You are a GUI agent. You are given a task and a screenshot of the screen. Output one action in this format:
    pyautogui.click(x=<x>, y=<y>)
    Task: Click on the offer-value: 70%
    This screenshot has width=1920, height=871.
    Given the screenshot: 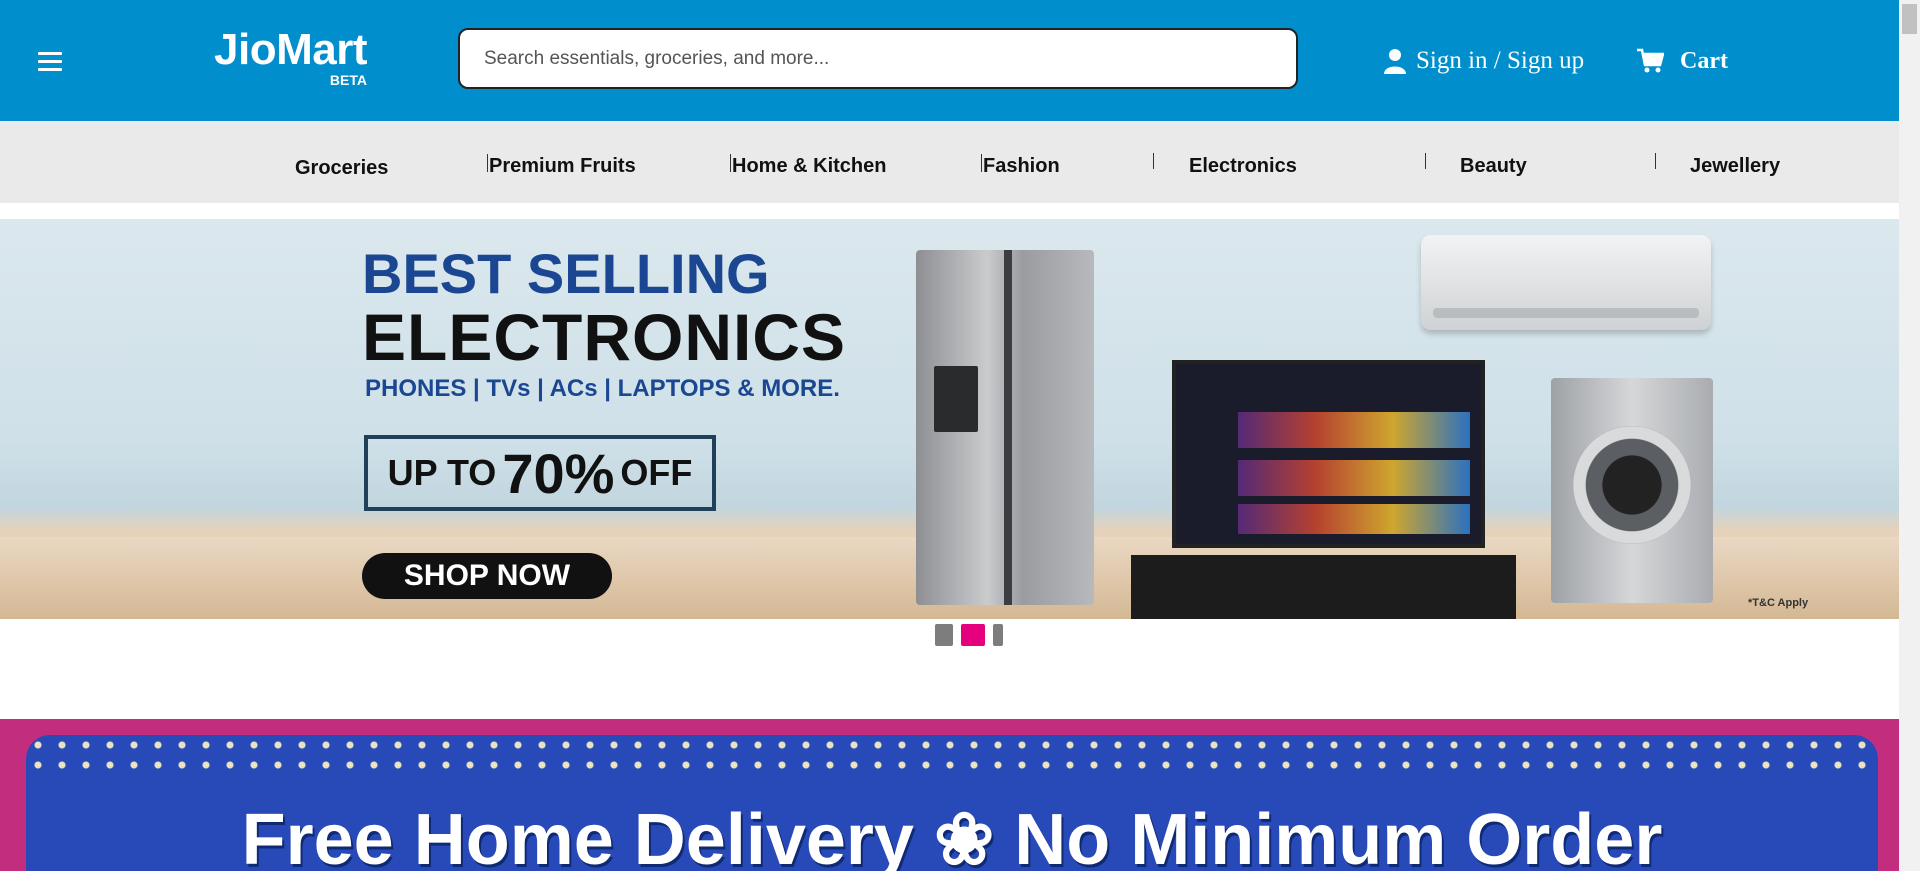 What is the action you would take?
    pyautogui.click(x=558, y=473)
    